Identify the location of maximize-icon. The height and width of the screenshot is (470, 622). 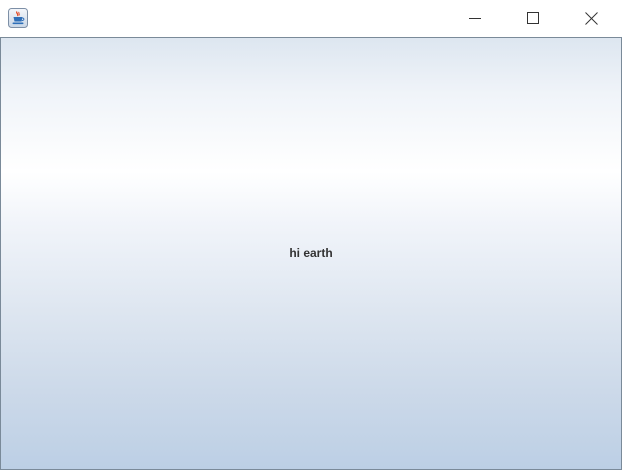
(533, 18).